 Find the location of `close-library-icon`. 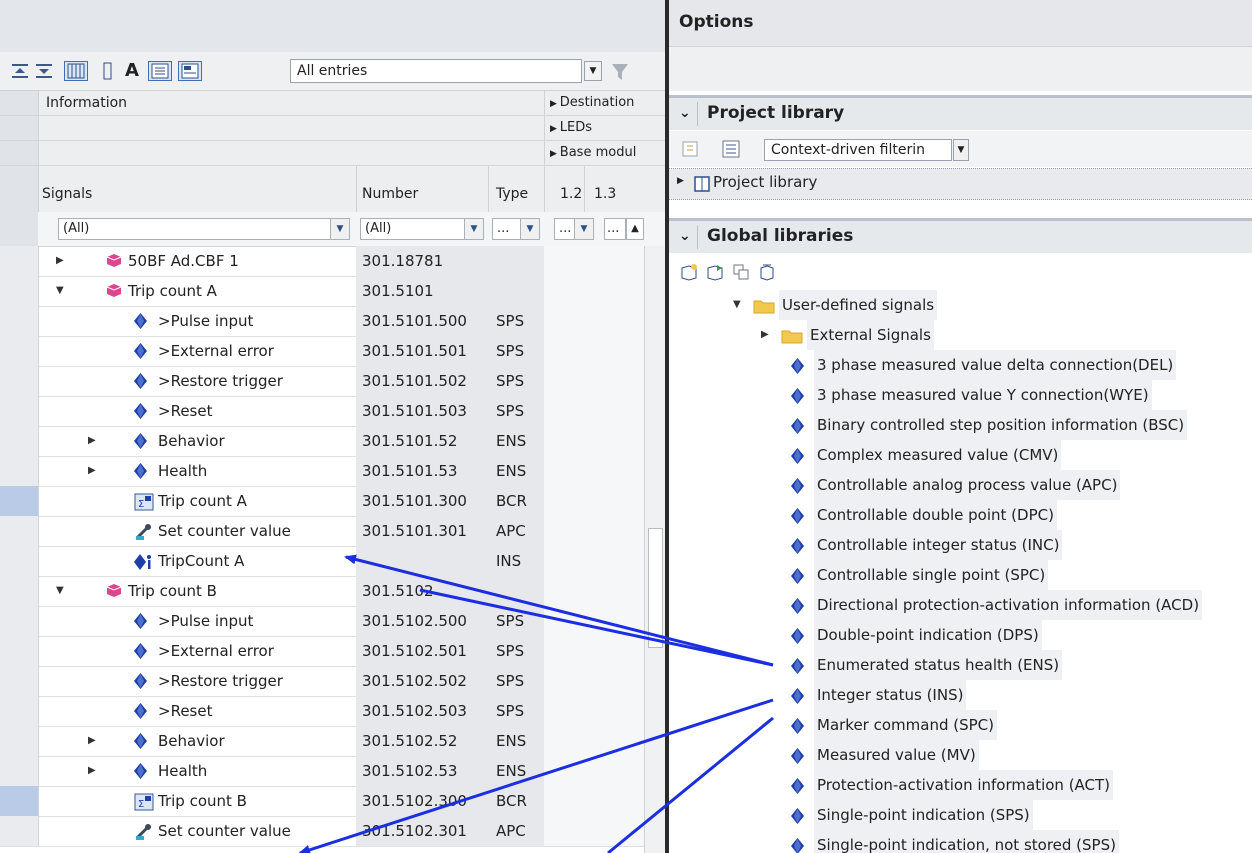

close-library-icon is located at coordinates (767, 274).